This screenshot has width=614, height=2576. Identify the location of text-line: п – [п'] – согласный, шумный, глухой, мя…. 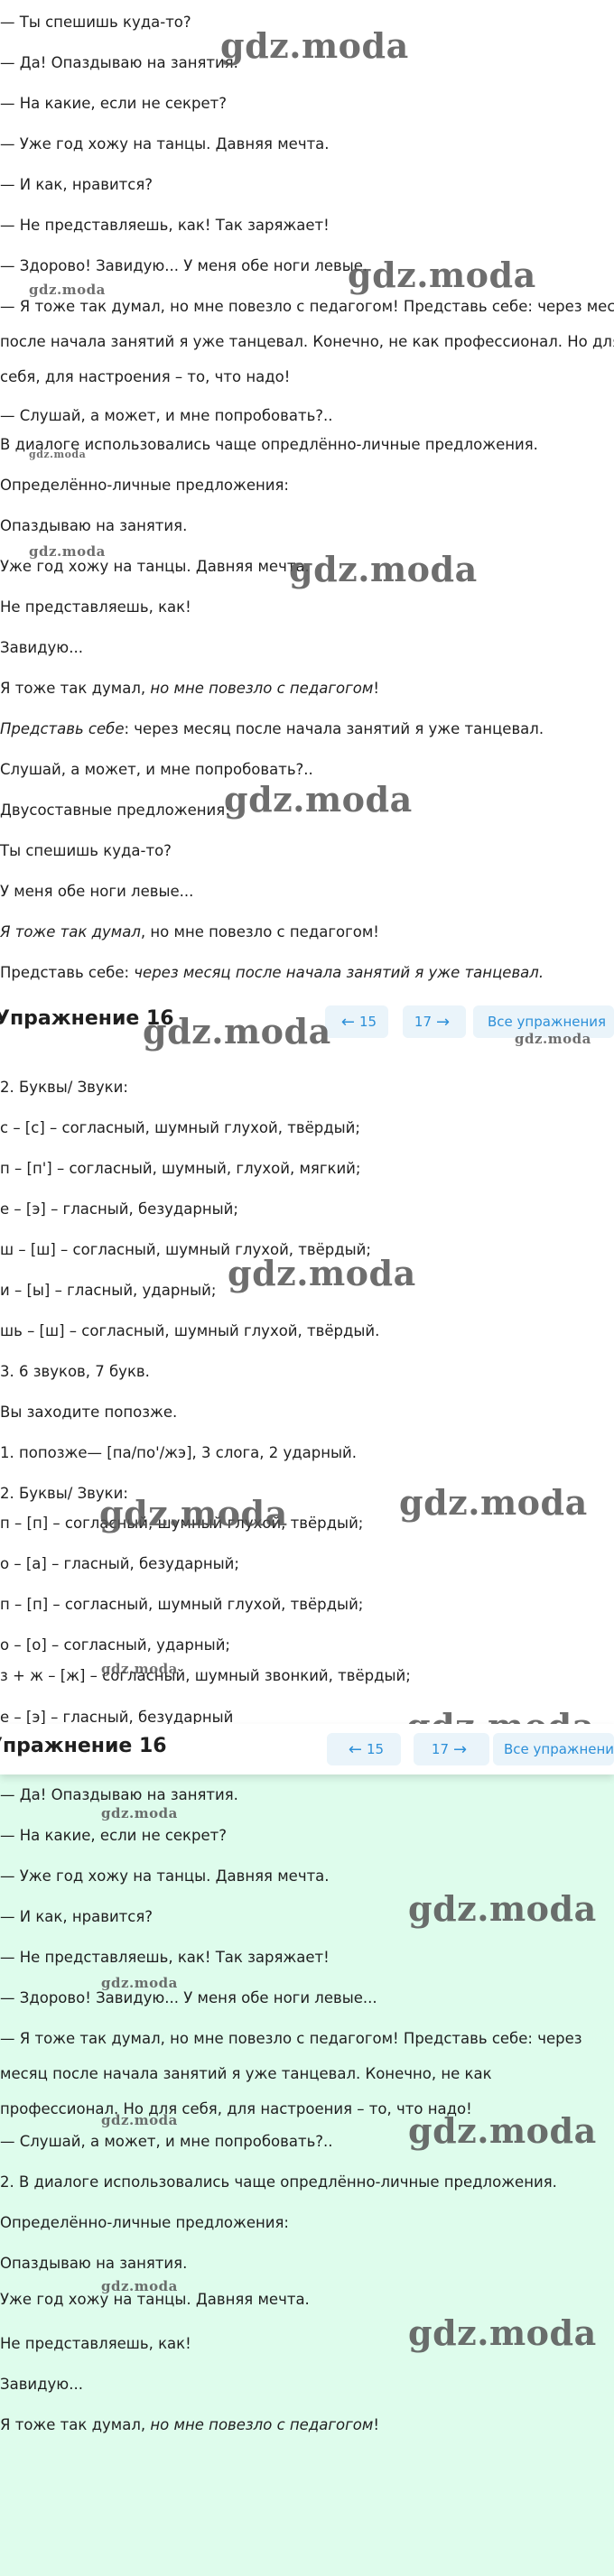
(181, 1168).